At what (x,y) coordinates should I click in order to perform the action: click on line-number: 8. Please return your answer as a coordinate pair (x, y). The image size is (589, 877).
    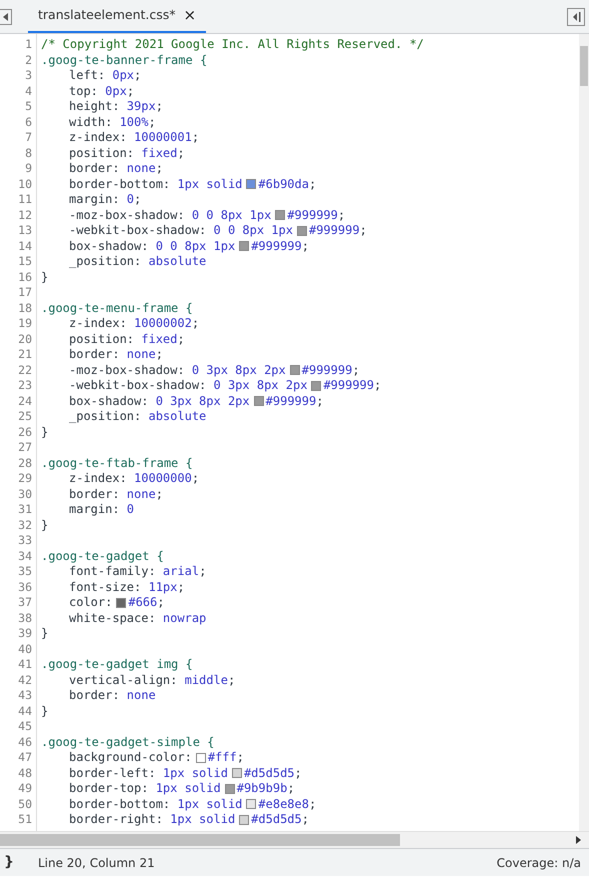
    Looking at the image, I should click on (28, 153).